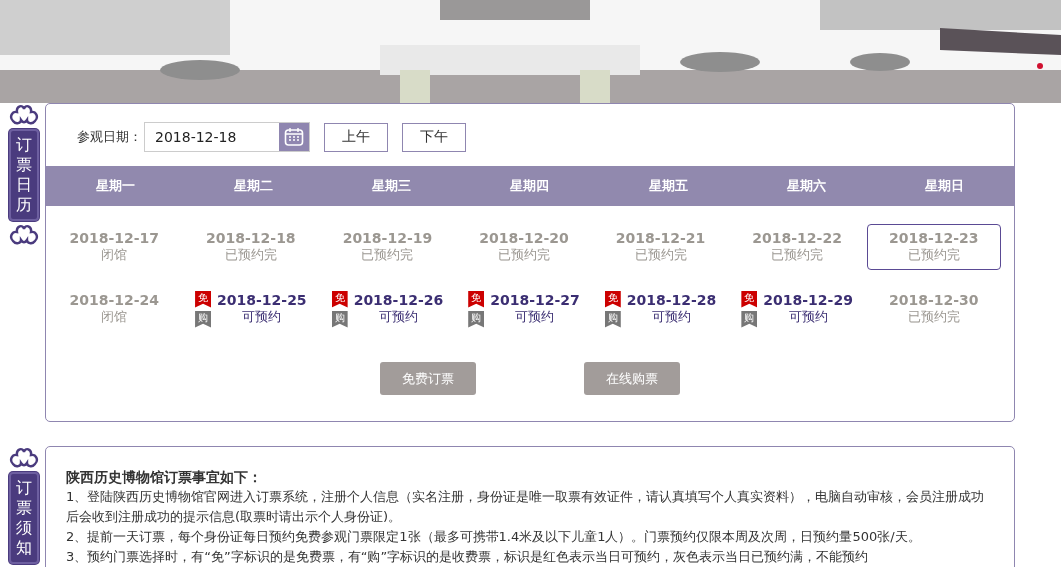  I want to click on calendar-day: 2018-12-30 已预约完, so click(933, 309).